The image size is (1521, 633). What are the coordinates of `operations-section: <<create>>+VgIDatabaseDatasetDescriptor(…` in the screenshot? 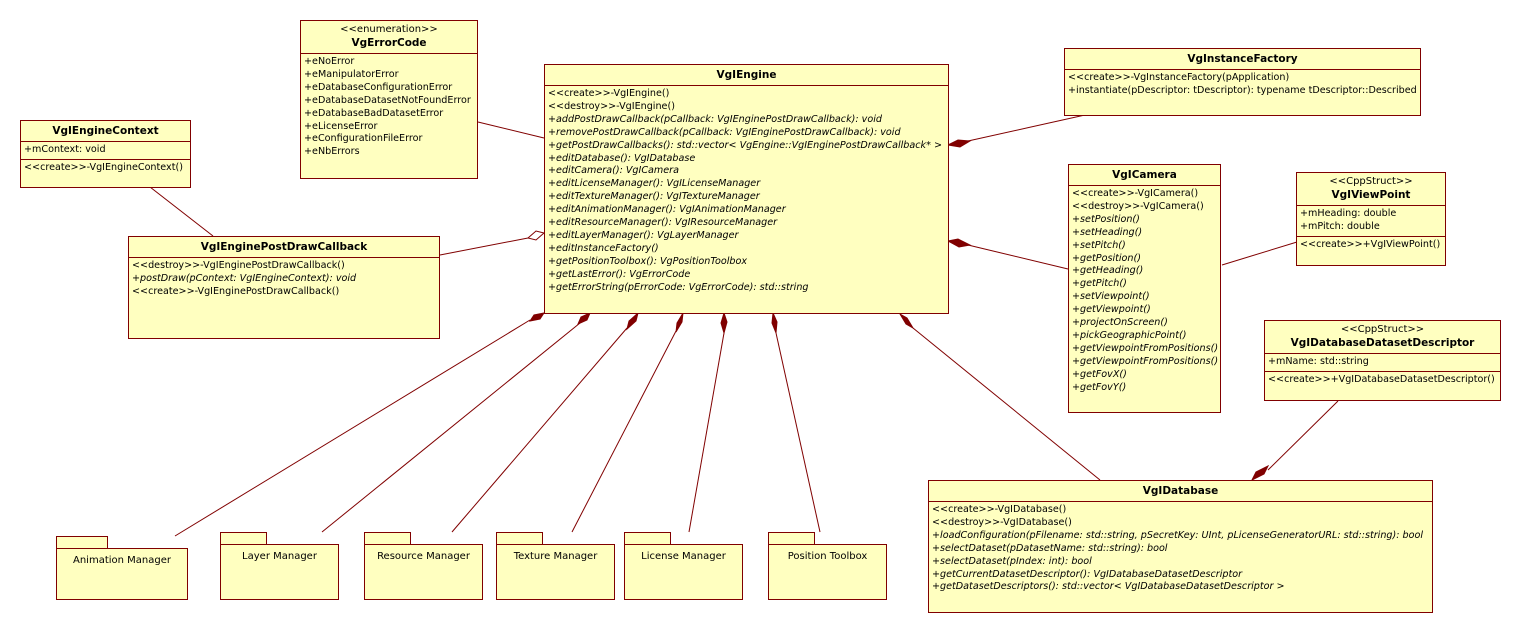 It's located at (1382, 379).